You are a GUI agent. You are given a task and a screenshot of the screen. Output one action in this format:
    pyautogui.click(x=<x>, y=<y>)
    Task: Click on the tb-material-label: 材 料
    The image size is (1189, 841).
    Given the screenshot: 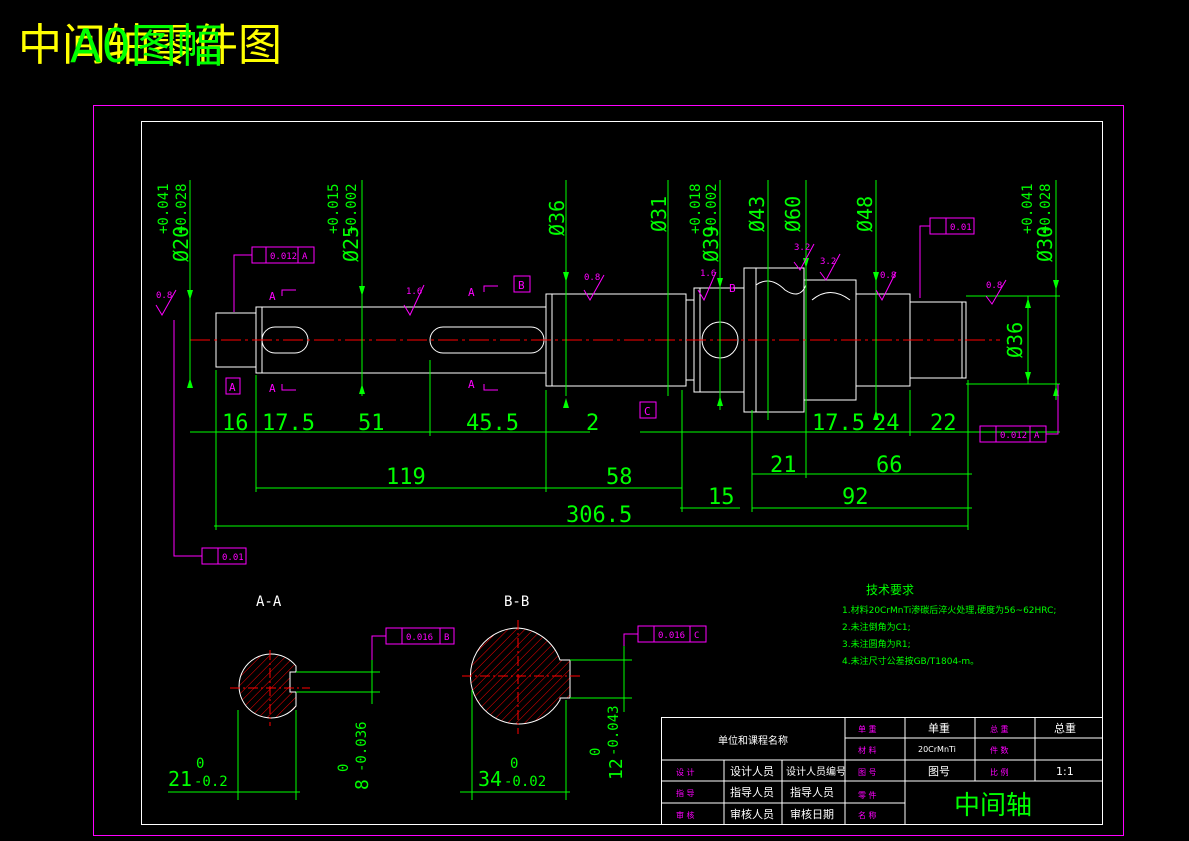 What is the action you would take?
    pyautogui.click(x=867, y=750)
    